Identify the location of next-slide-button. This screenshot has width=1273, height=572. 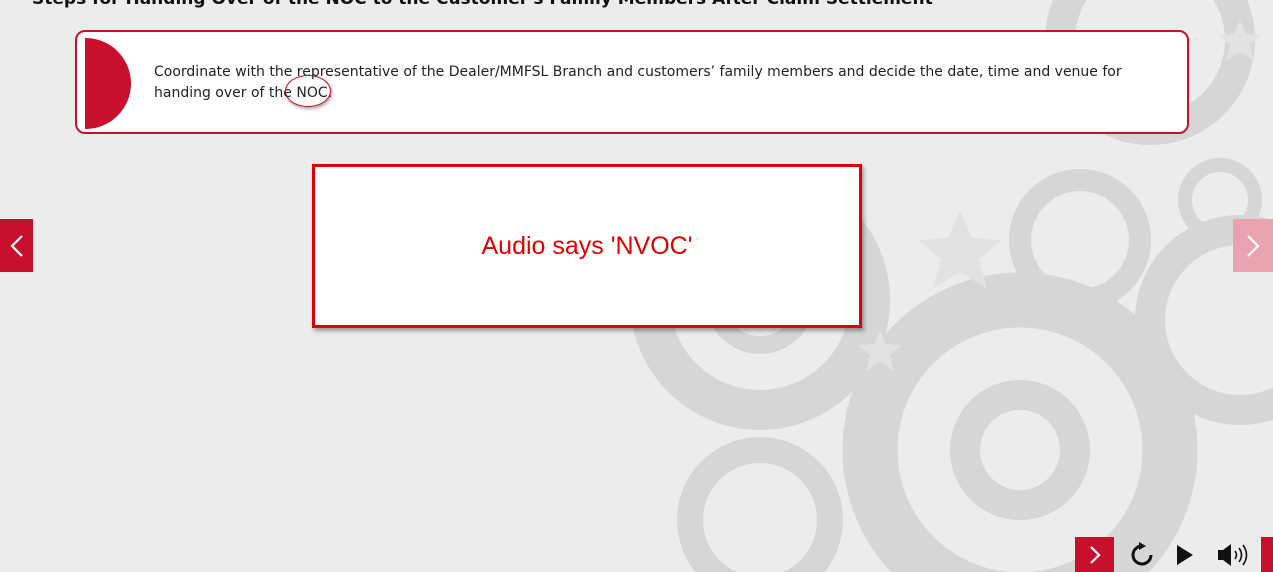
(1253, 245).